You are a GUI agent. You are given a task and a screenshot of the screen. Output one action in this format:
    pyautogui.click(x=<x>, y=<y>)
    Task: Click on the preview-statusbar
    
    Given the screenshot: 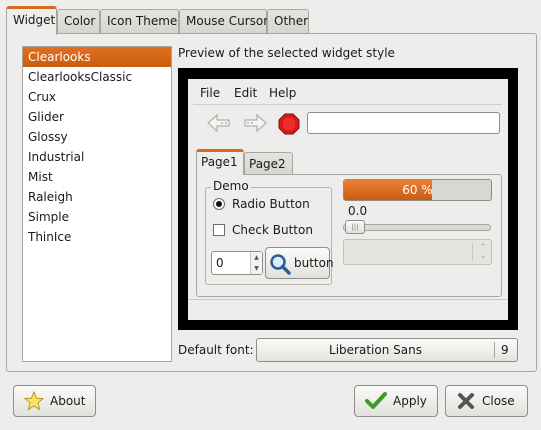 What is the action you would take?
    pyautogui.click(x=348, y=309)
    